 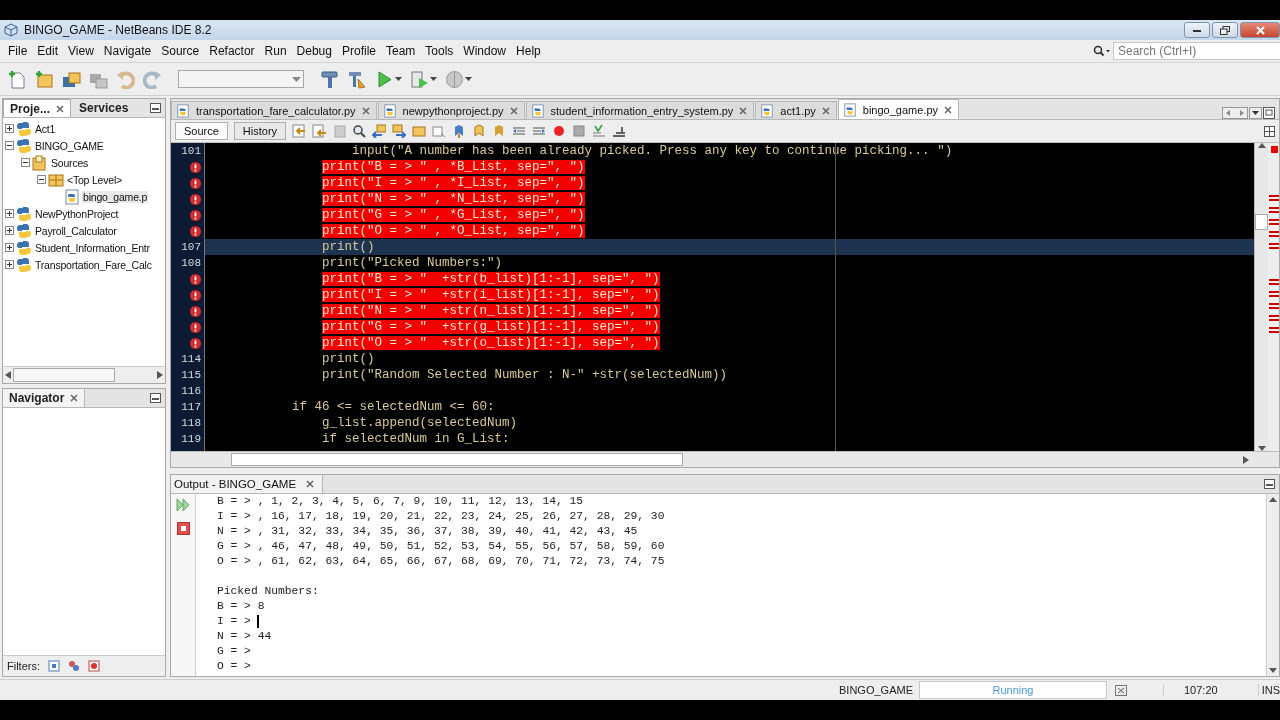 What do you see at coordinates (1196, 51) in the screenshot?
I see `search-field: Search (Ctrl+I)` at bounding box center [1196, 51].